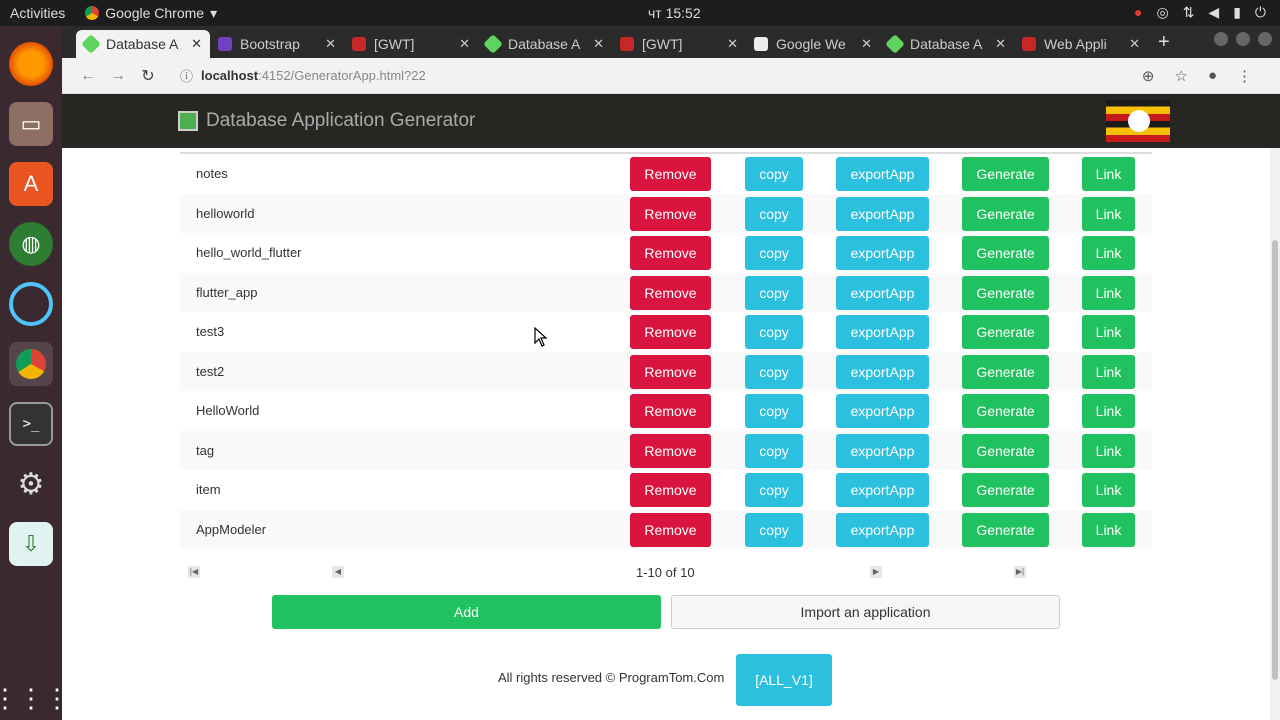 This screenshot has width=1280, height=720. I want to click on last-page-icon: ▶|, so click(1020, 572).